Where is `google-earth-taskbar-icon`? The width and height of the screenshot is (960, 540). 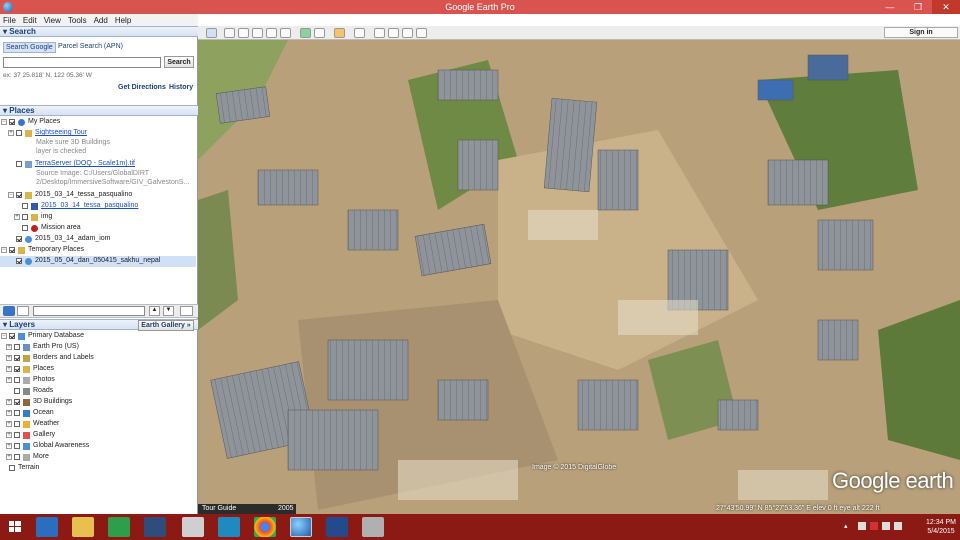
google-earth-taskbar-icon is located at coordinates (301, 527).